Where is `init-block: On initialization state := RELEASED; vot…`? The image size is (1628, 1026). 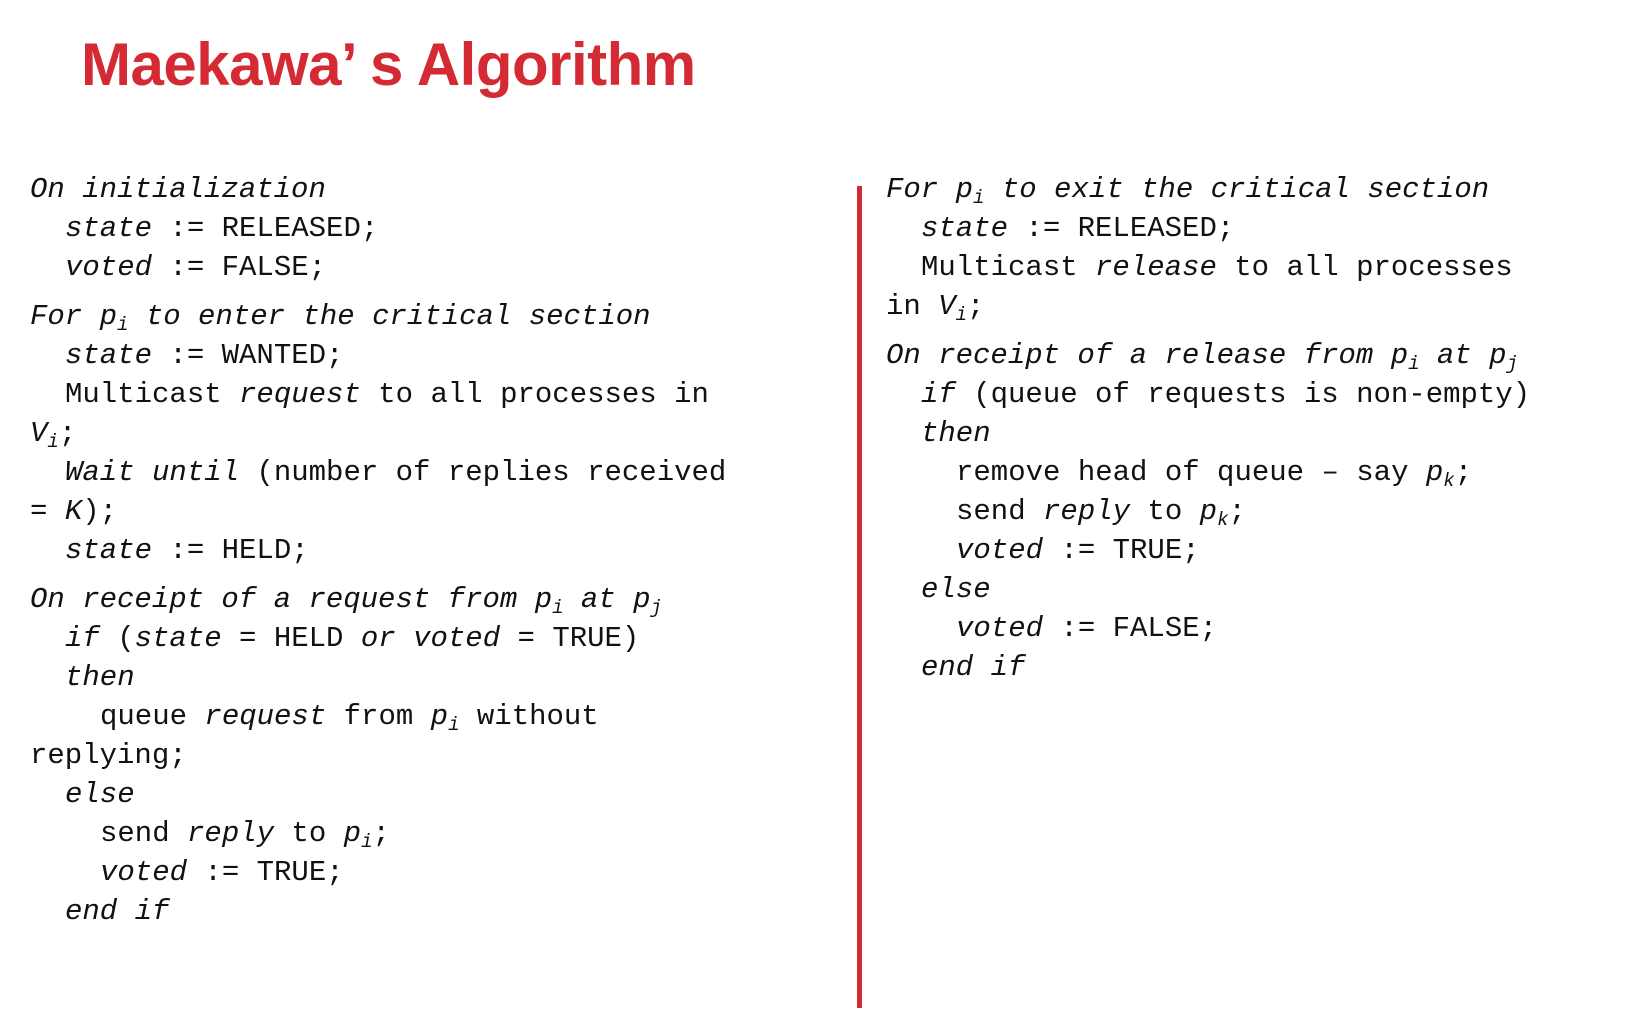
init-block: On initialization state := RELEASED; vot… is located at coordinates (430, 228).